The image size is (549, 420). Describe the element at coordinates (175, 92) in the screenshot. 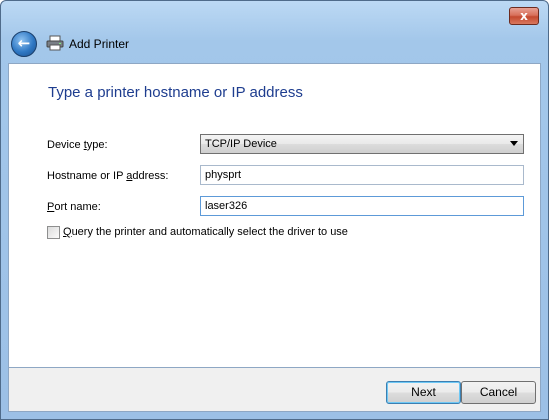

I see `page-heading: Type a printer hostname or IP address` at that location.